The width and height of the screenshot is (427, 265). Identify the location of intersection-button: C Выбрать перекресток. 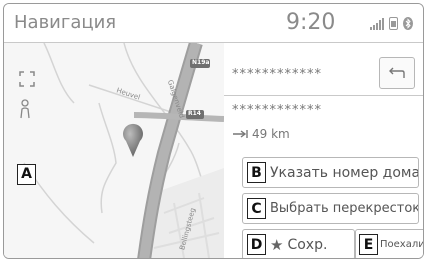
(330, 208).